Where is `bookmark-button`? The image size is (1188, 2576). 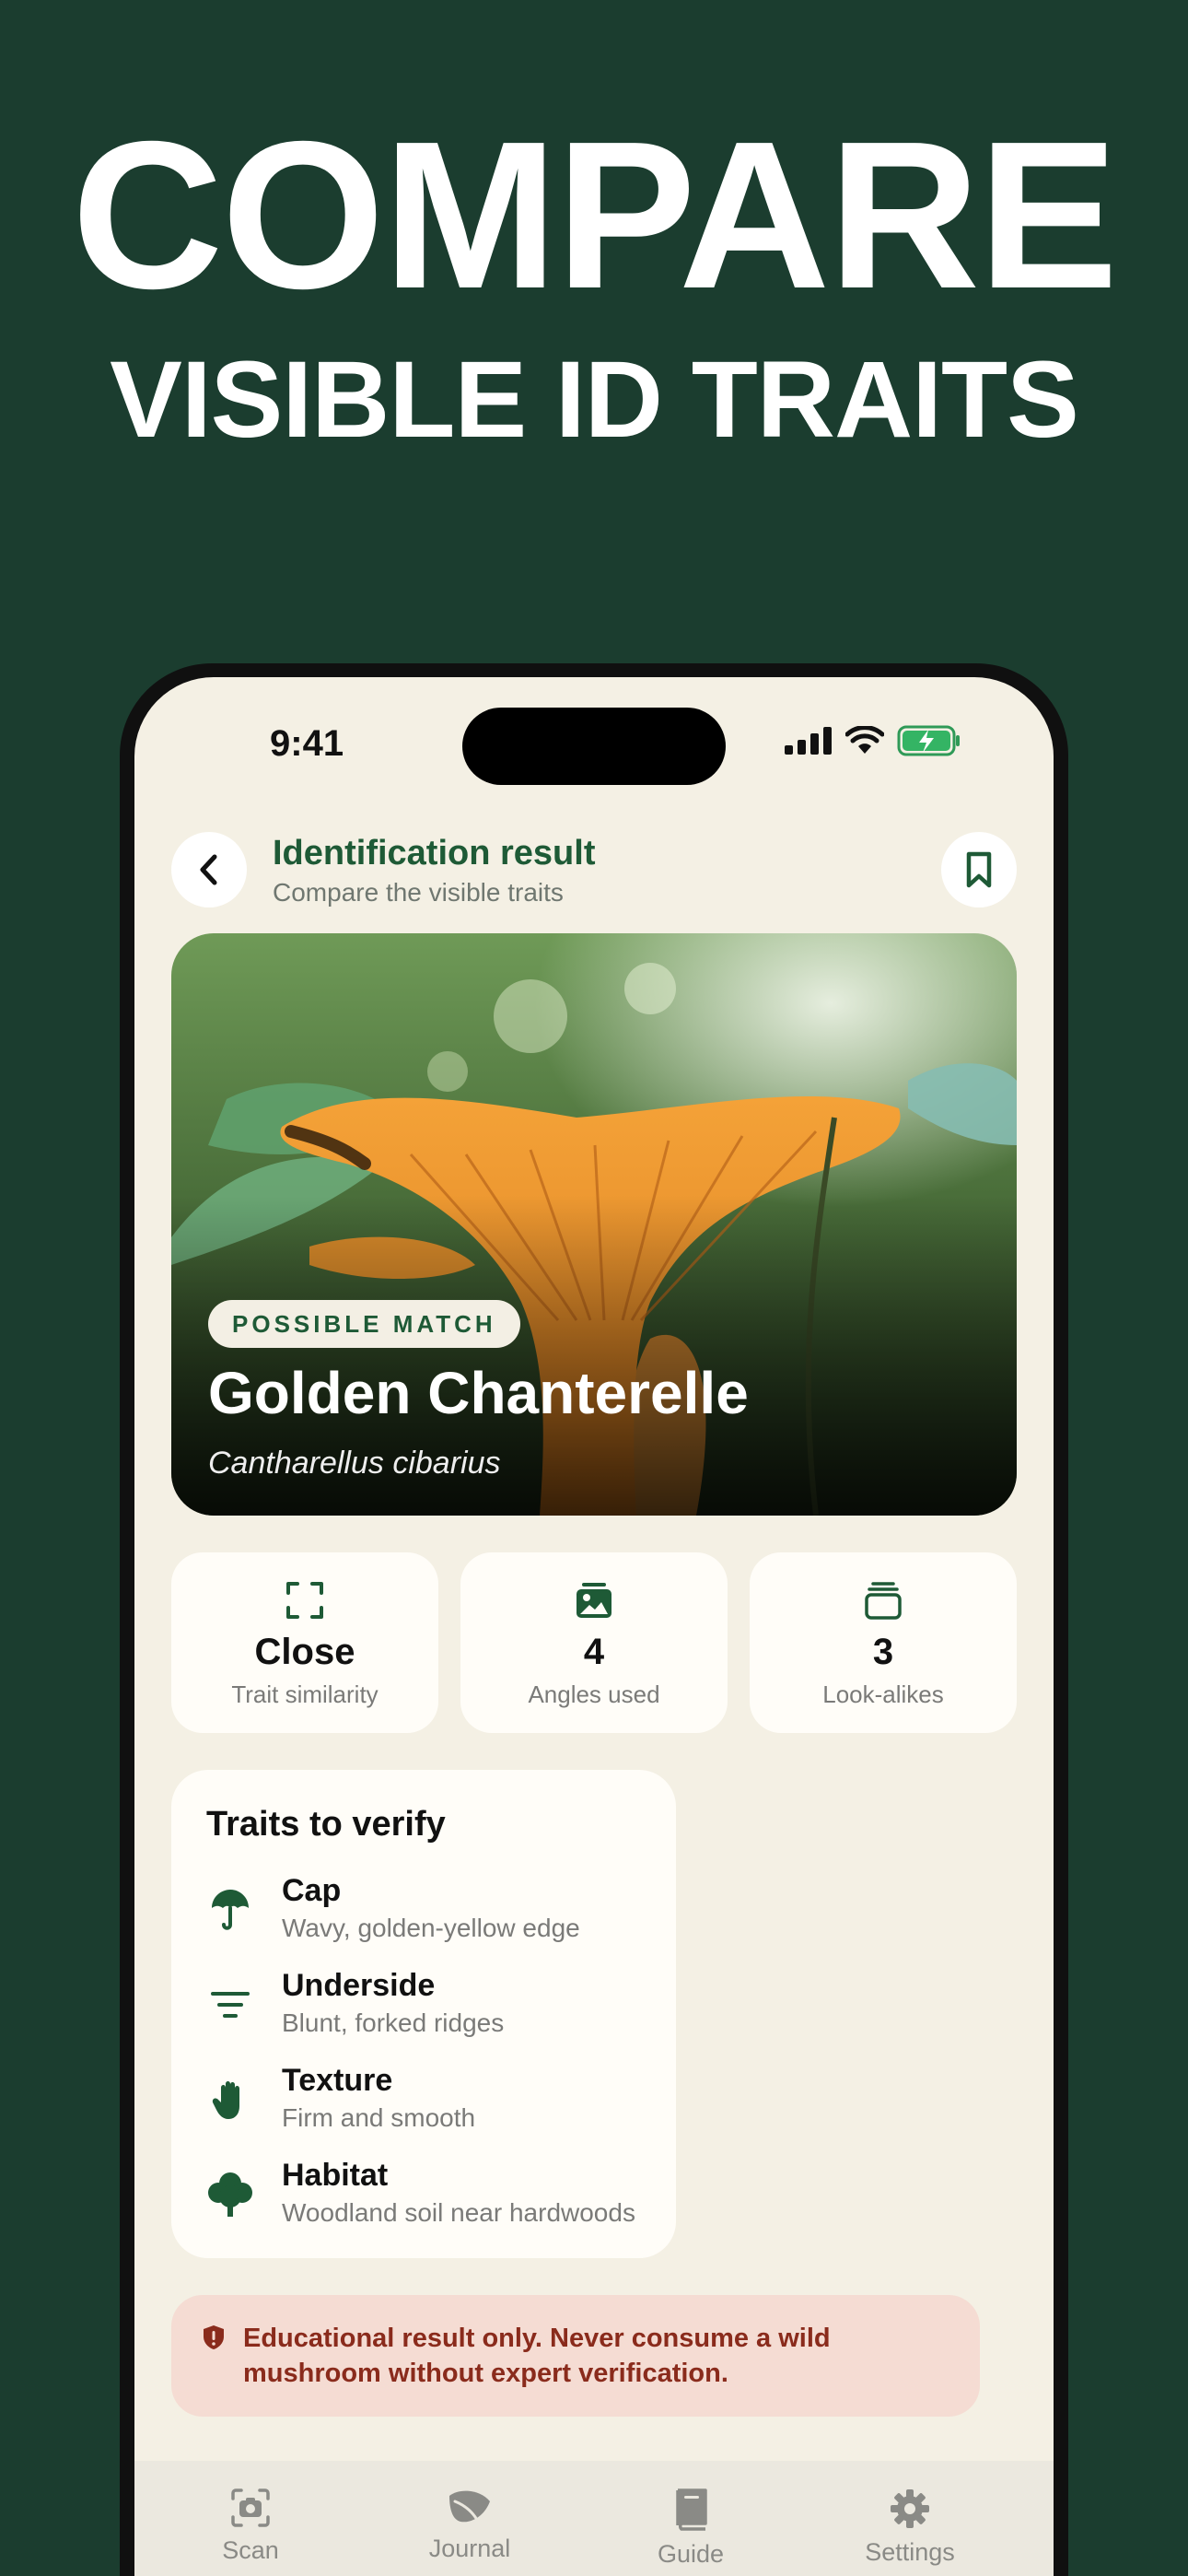 bookmark-button is located at coordinates (979, 869).